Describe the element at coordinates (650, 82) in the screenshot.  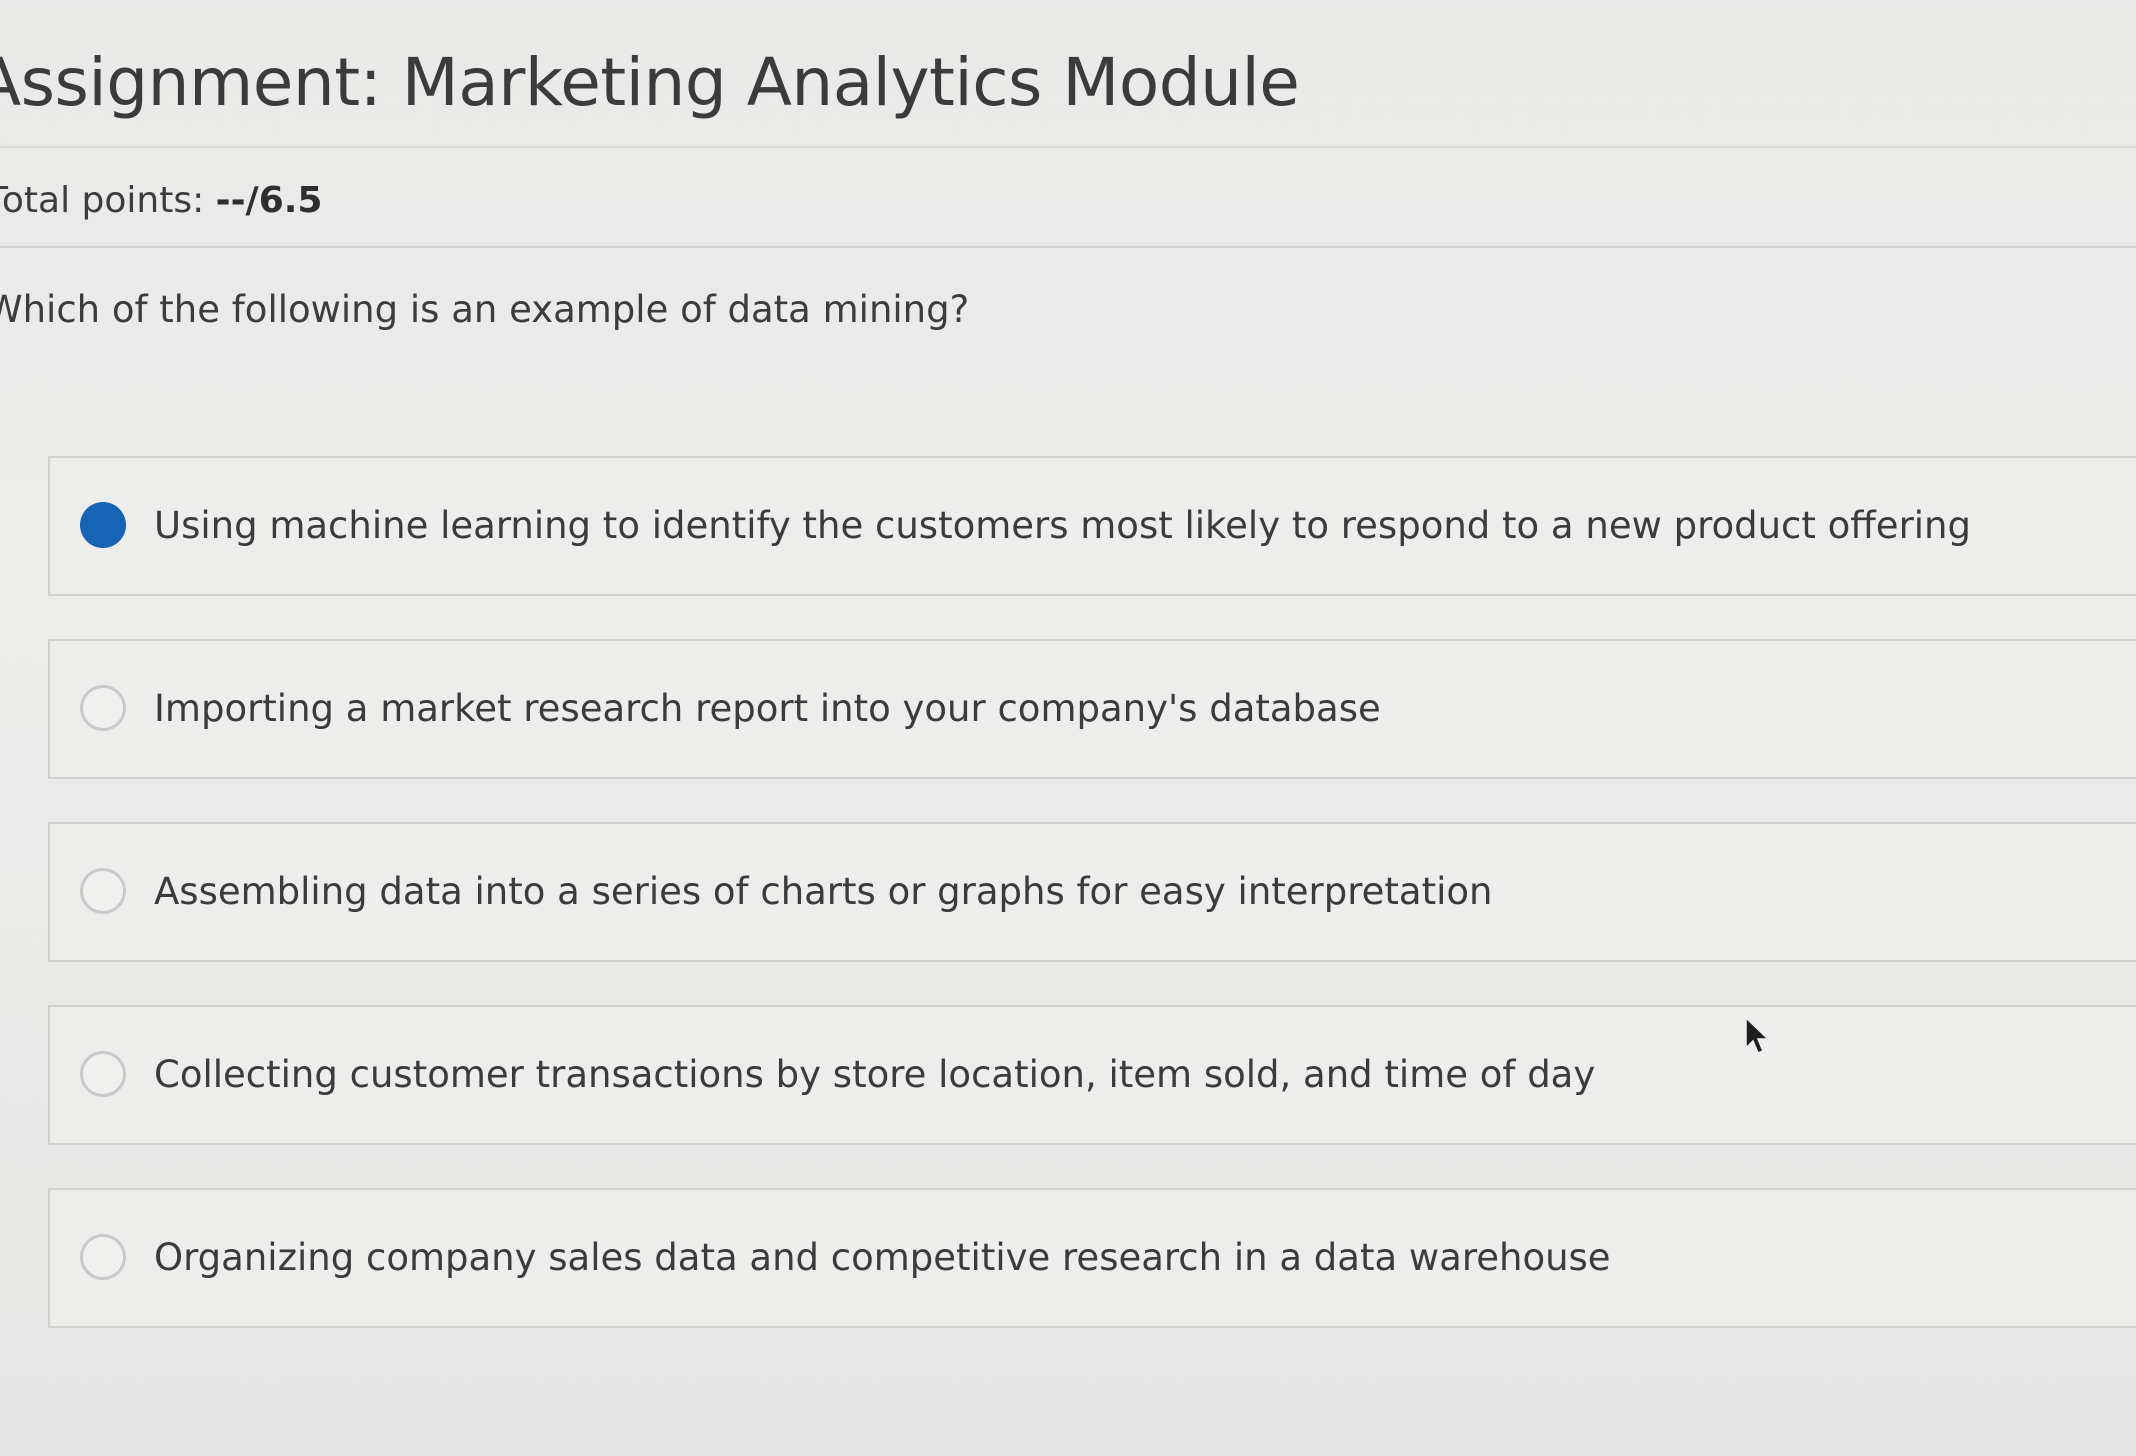
I see `assignment-title: Assignment: Marketing Analytics Module` at that location.